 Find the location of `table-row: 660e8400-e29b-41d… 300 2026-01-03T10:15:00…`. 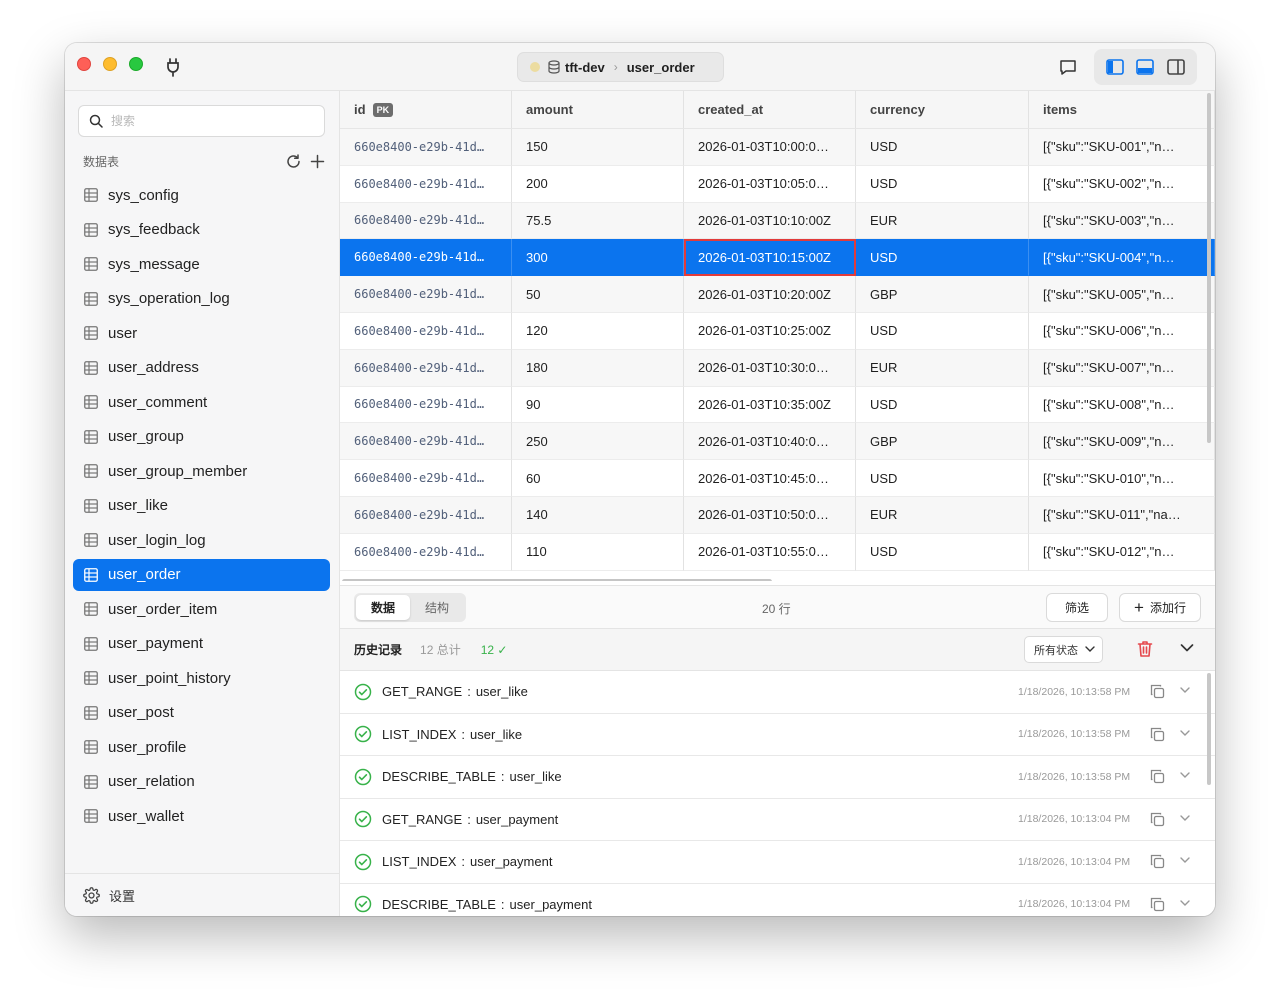

table-row: 660e8400-e29b-41d… 300 2026-01-03T10:15:00… is located at coordinates (777, 258).